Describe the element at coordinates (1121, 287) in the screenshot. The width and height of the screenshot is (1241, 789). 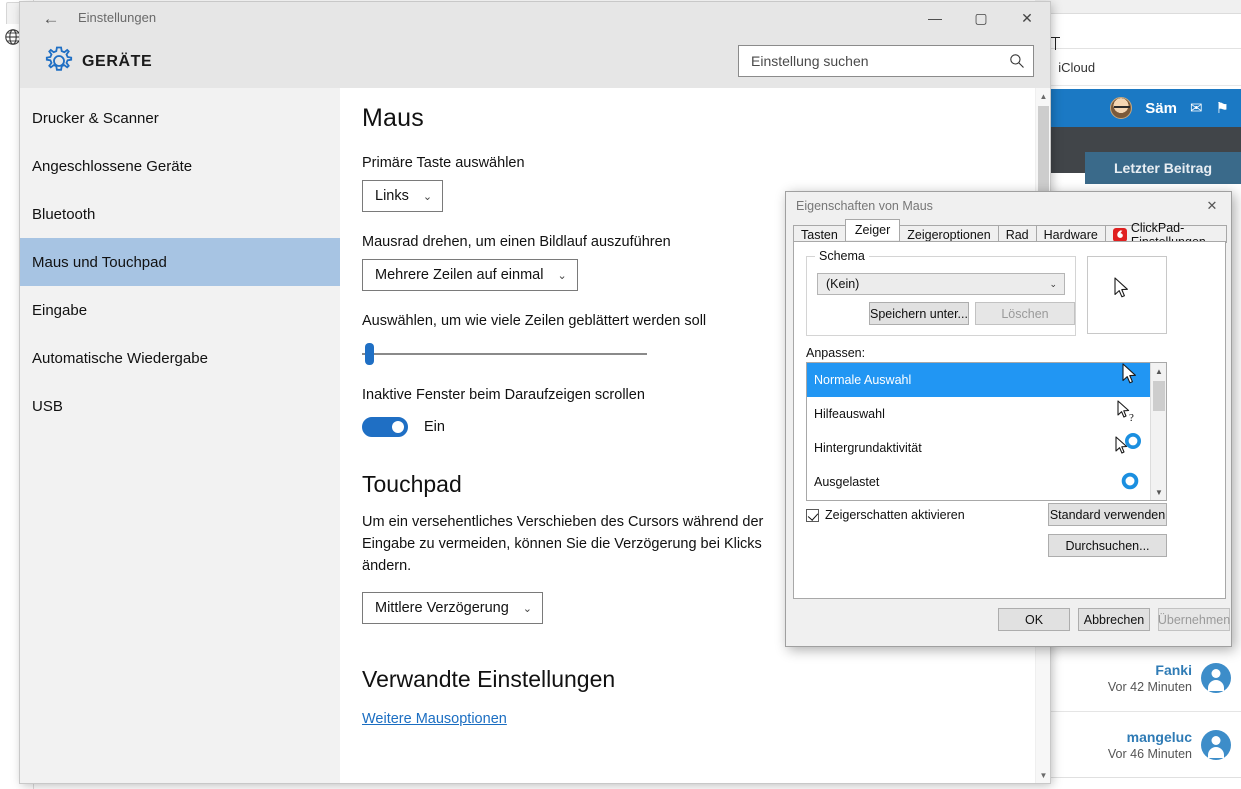
I see `arrow-cursor-icon` at that location.